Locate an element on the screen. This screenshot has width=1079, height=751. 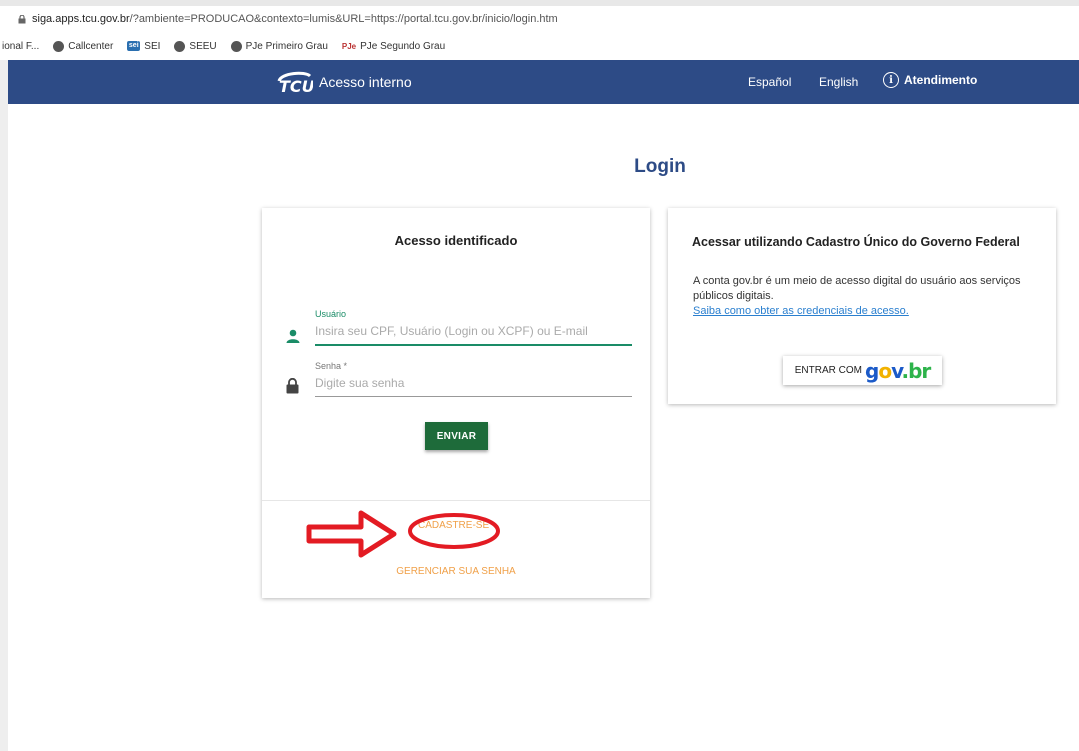
nav-atendimento-label: Atendimento is located at coordinates (941, 80).